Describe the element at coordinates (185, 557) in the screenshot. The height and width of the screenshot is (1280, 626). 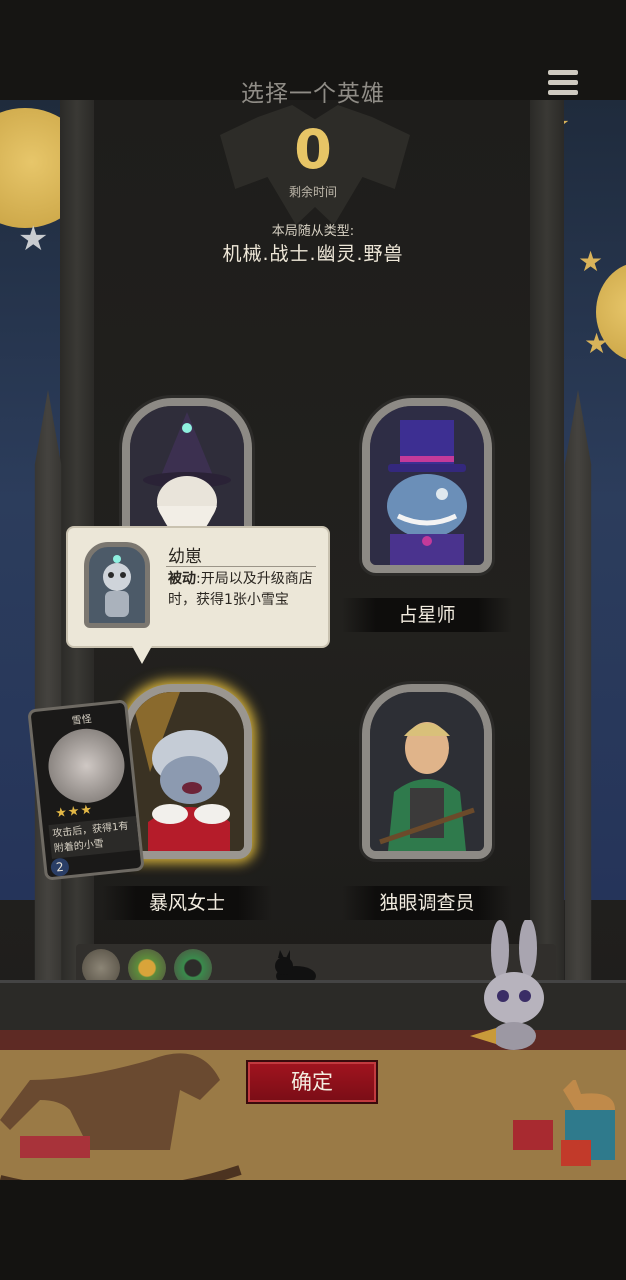
I see `tooltip-title: 幼崽` at that location.